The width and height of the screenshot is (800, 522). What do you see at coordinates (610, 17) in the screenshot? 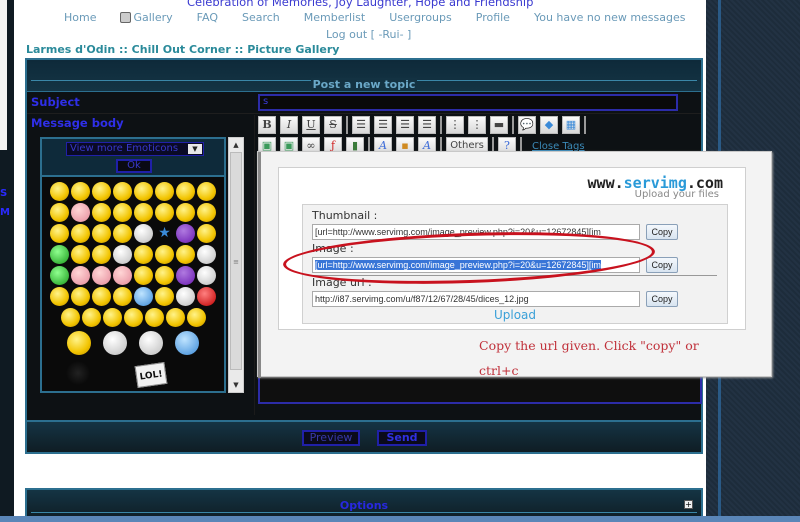
I see `nav-messages: You have no new messages` at bounding box center [610, 17].